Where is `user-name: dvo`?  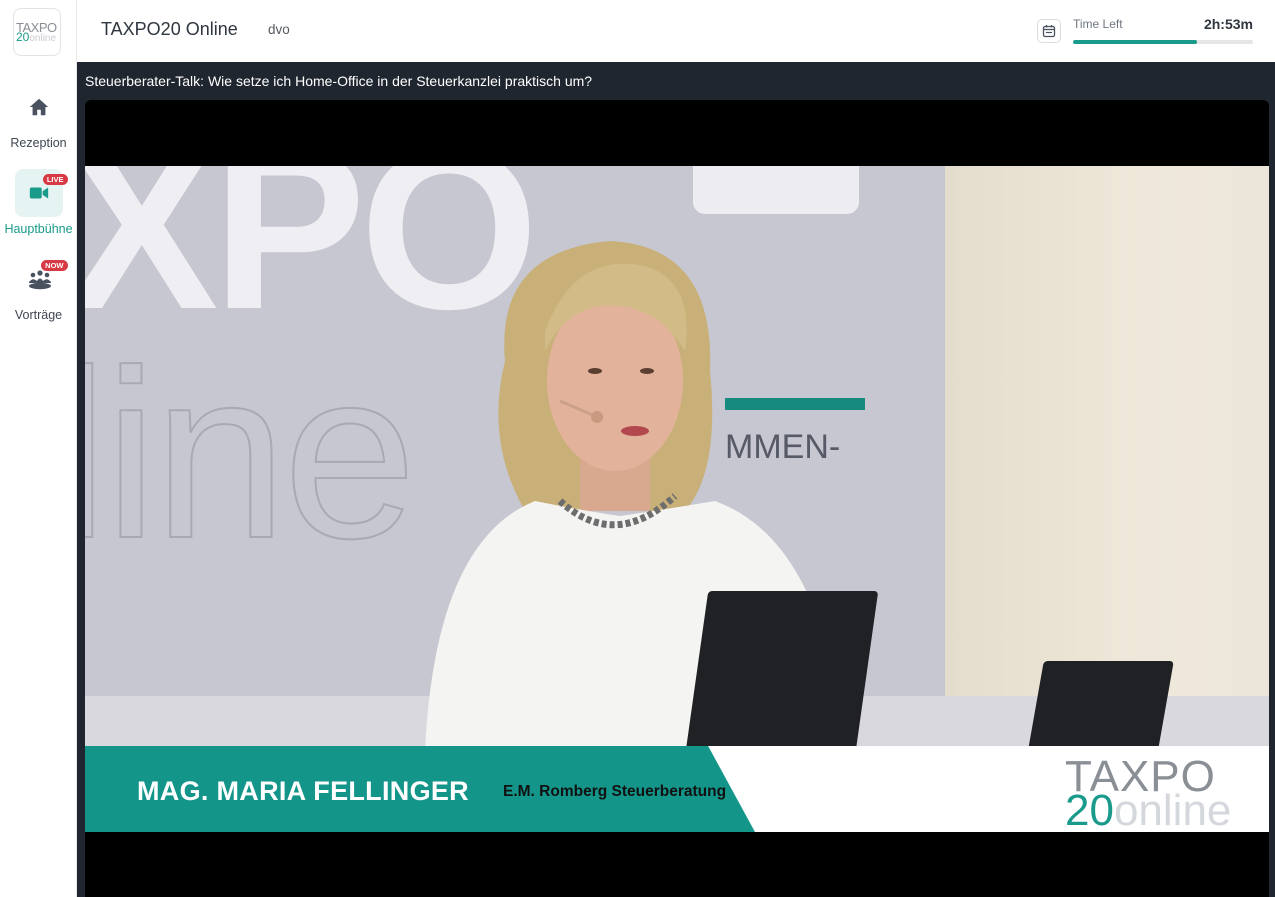
user-name: dvo is located at coordinates (279, 29).